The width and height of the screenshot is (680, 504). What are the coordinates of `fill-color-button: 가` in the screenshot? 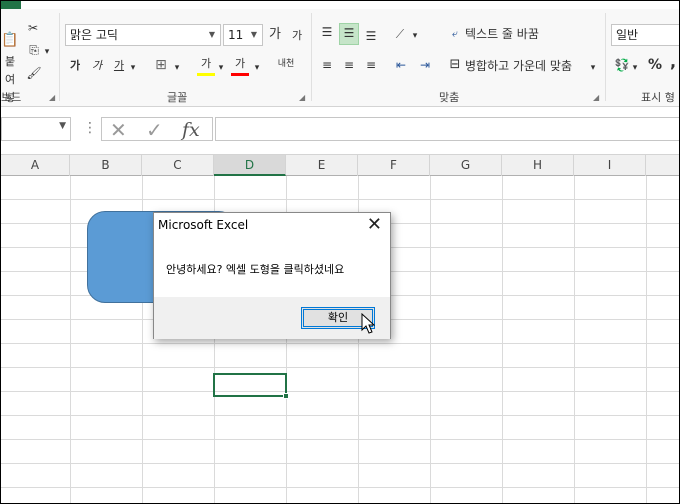 It's located at (206, 65).